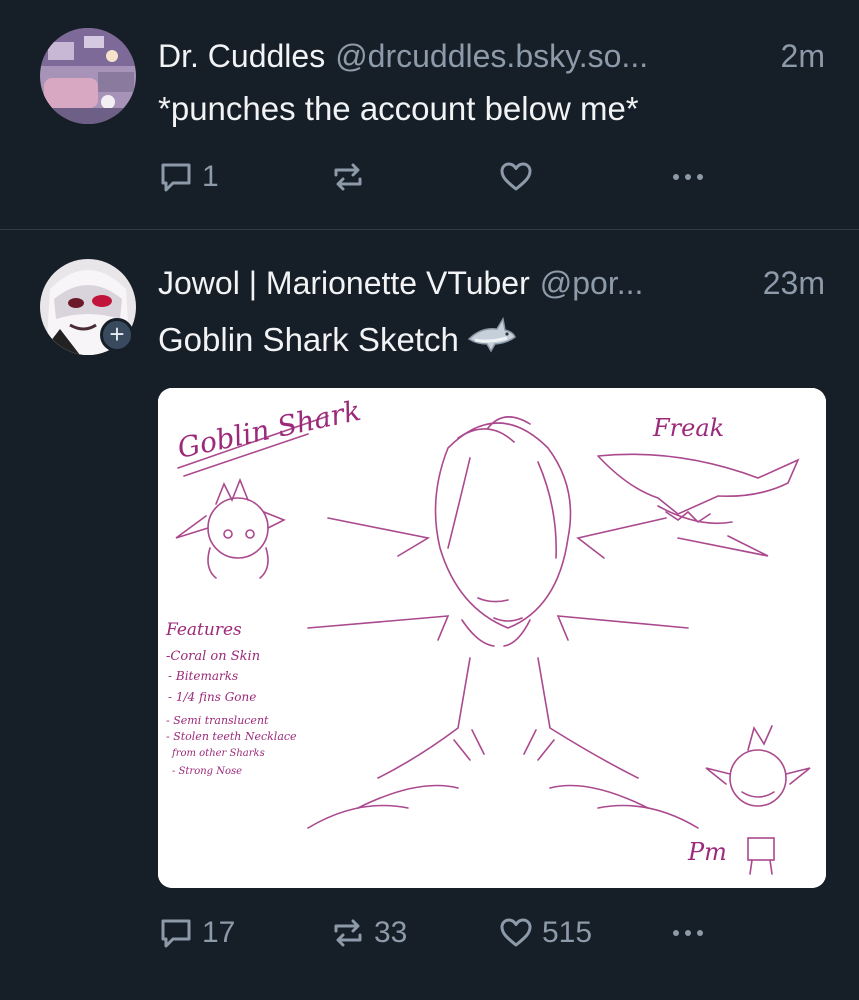 The width and height of the screenshot is (859, 1000). Describe the element at coordinates (803, 56) in the screenshot. I see `timestamp: 2m` at that location.